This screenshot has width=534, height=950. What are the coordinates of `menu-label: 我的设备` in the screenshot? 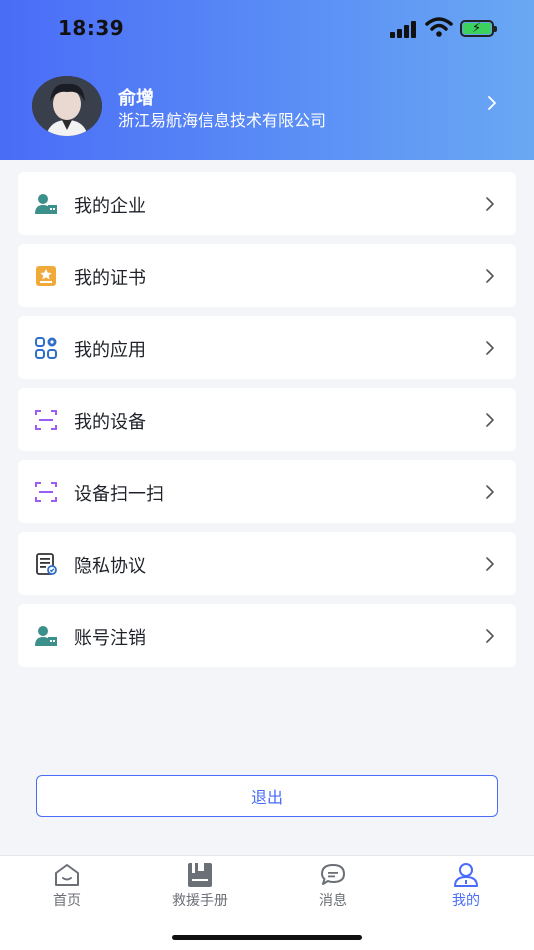 It's located at (110, 422).